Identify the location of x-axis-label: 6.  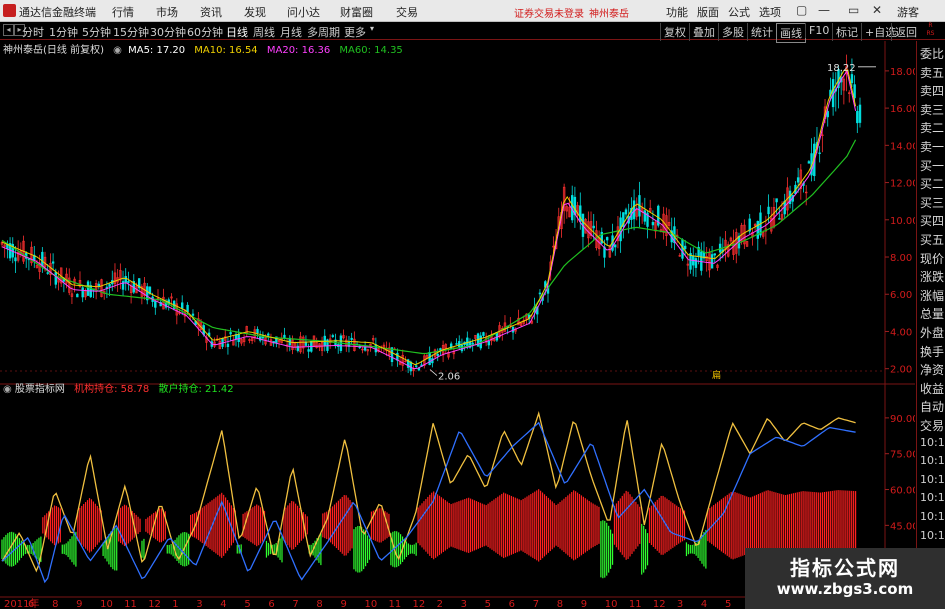
(512, 604).